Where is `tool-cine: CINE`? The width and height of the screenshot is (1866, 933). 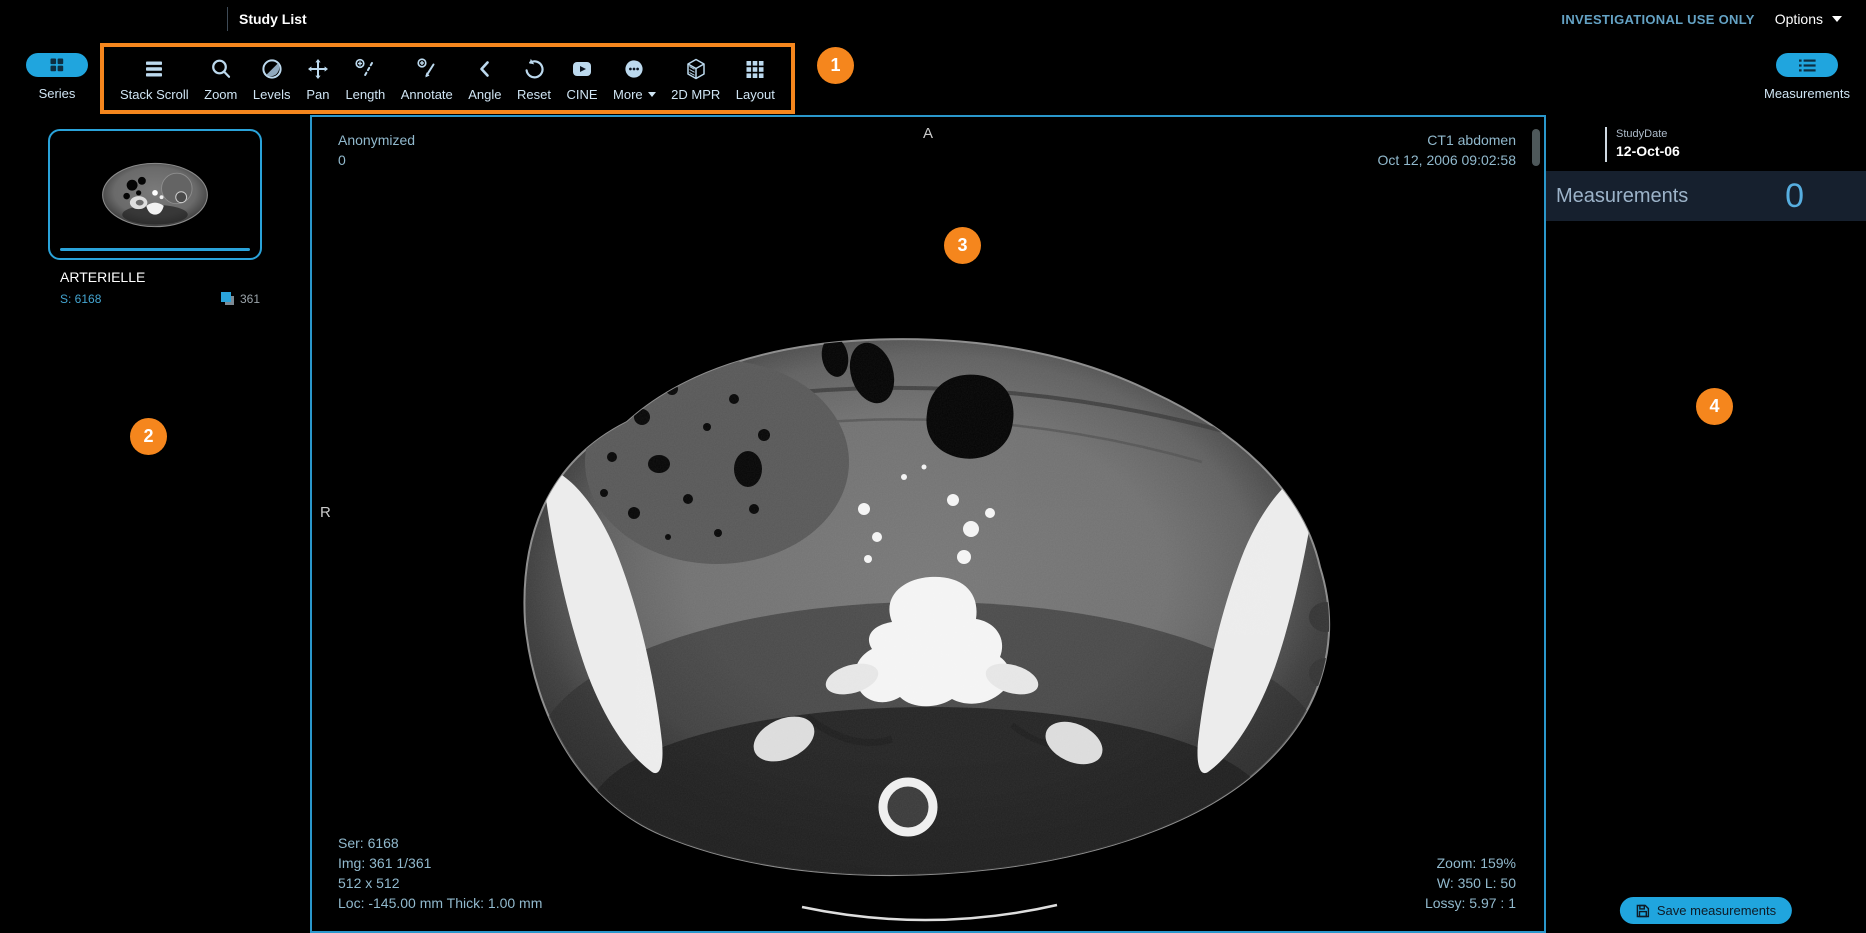
tool-cine: CINE is located at coordinates (582, 79).